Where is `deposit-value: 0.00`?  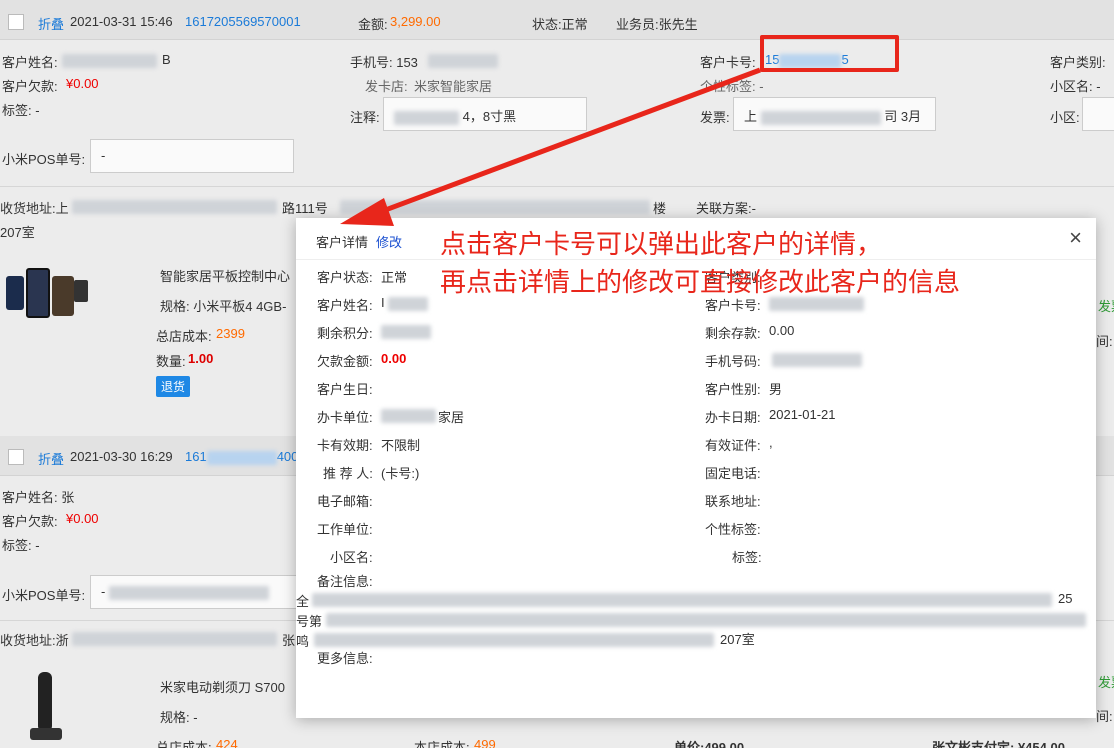 deposit-value: 0.00 is located at coordinates (782, 330).